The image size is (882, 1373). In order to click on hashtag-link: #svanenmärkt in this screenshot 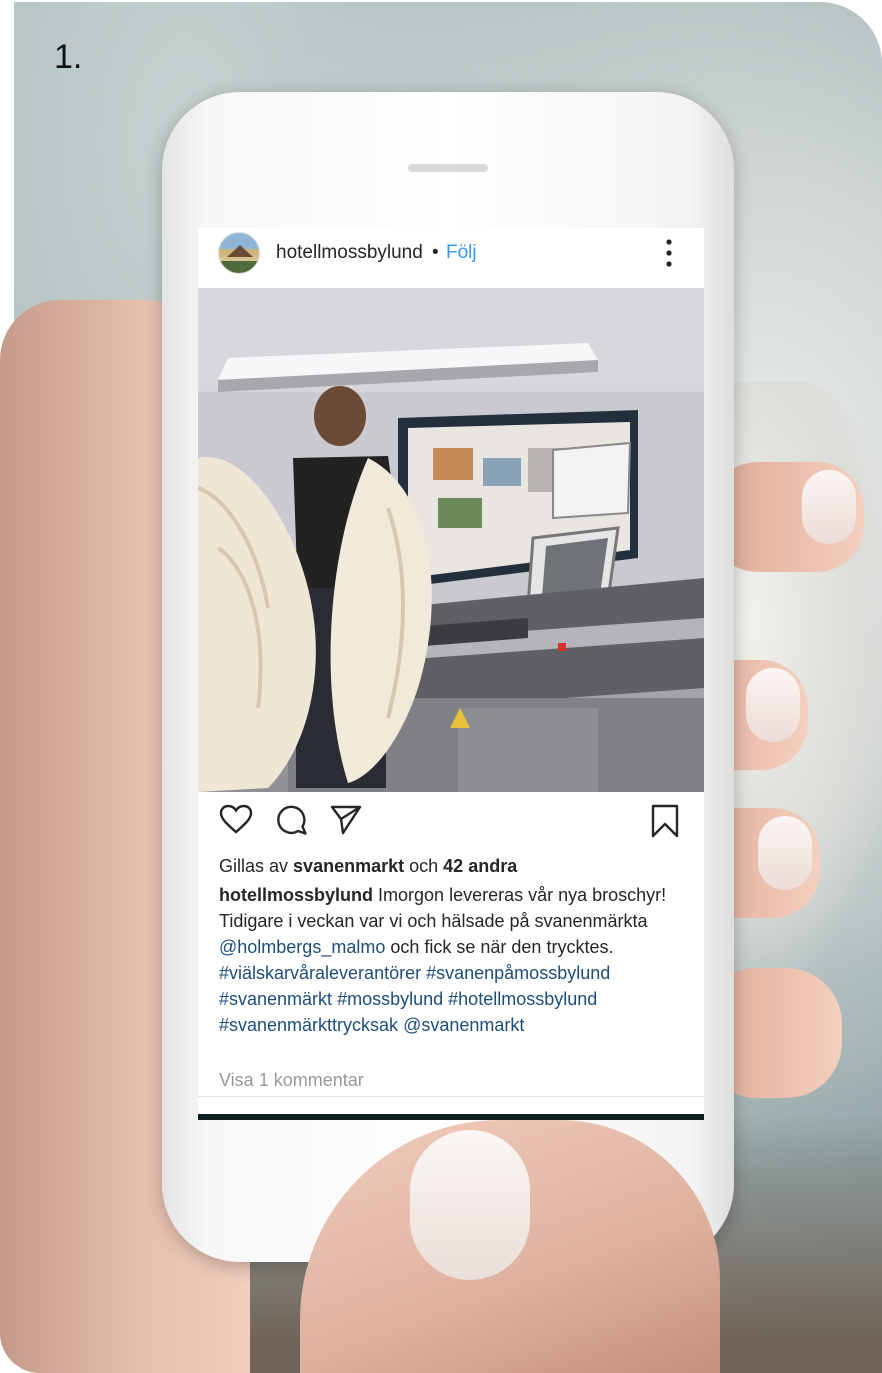, I will do `click(275, 999)`.